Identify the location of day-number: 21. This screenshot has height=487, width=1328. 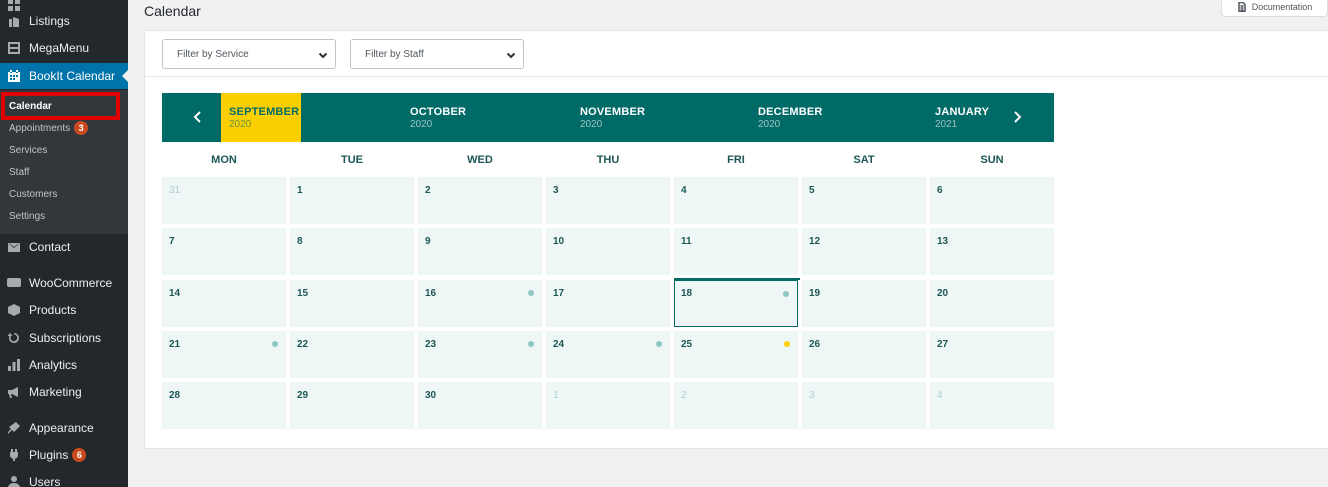
(175, 344).